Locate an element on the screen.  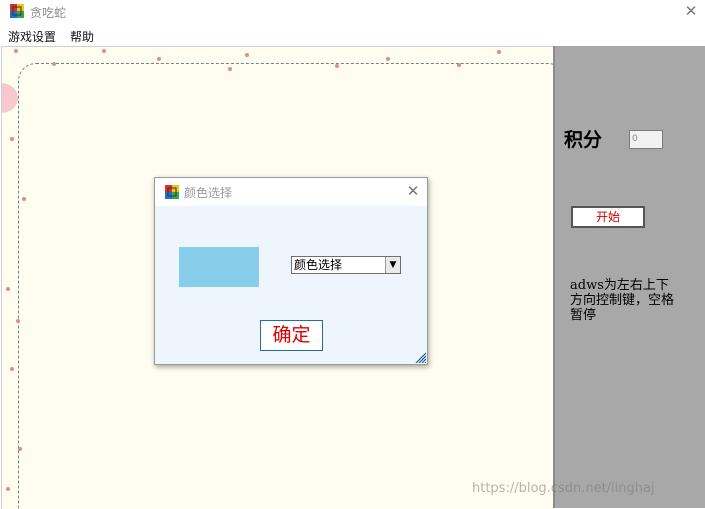
color-select-value: 颜色选择 is located at coordinates (318, 265).